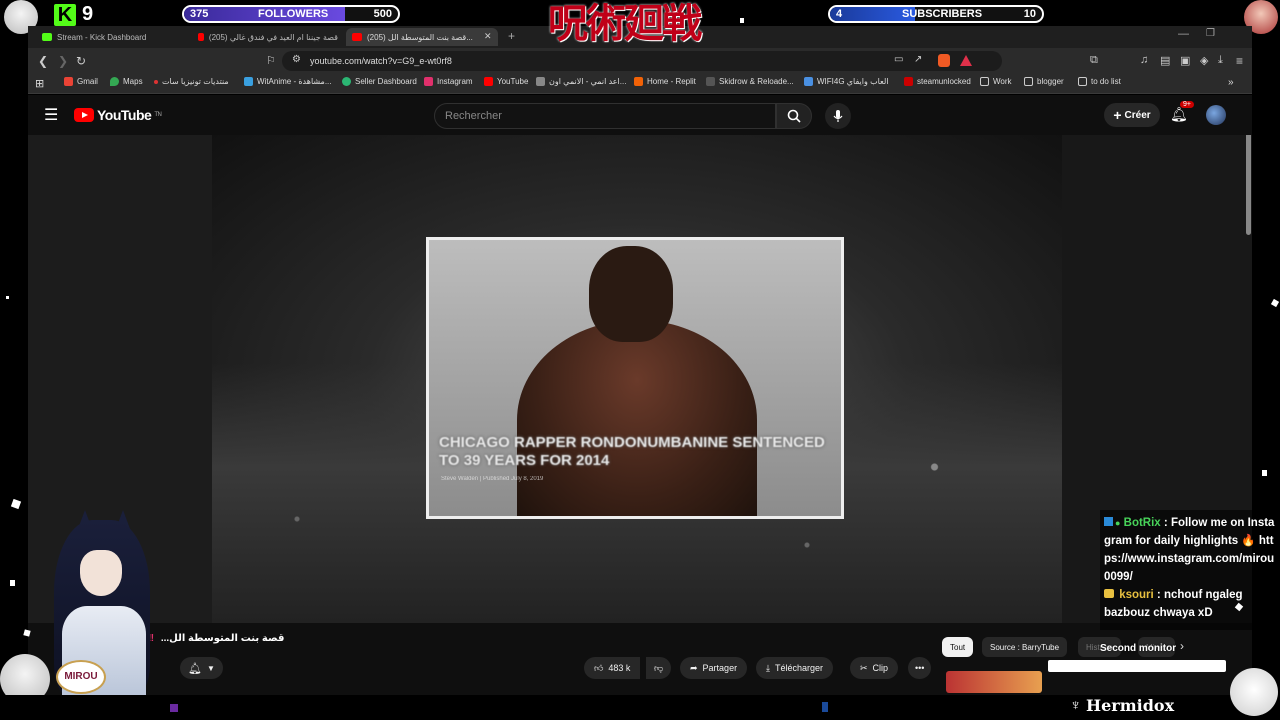 The height and width of the screenshot is (720, 1280). Describe the element at coordinates (488, 36) in the screenshot. I see `tab-close-icon: ✕` at that location.